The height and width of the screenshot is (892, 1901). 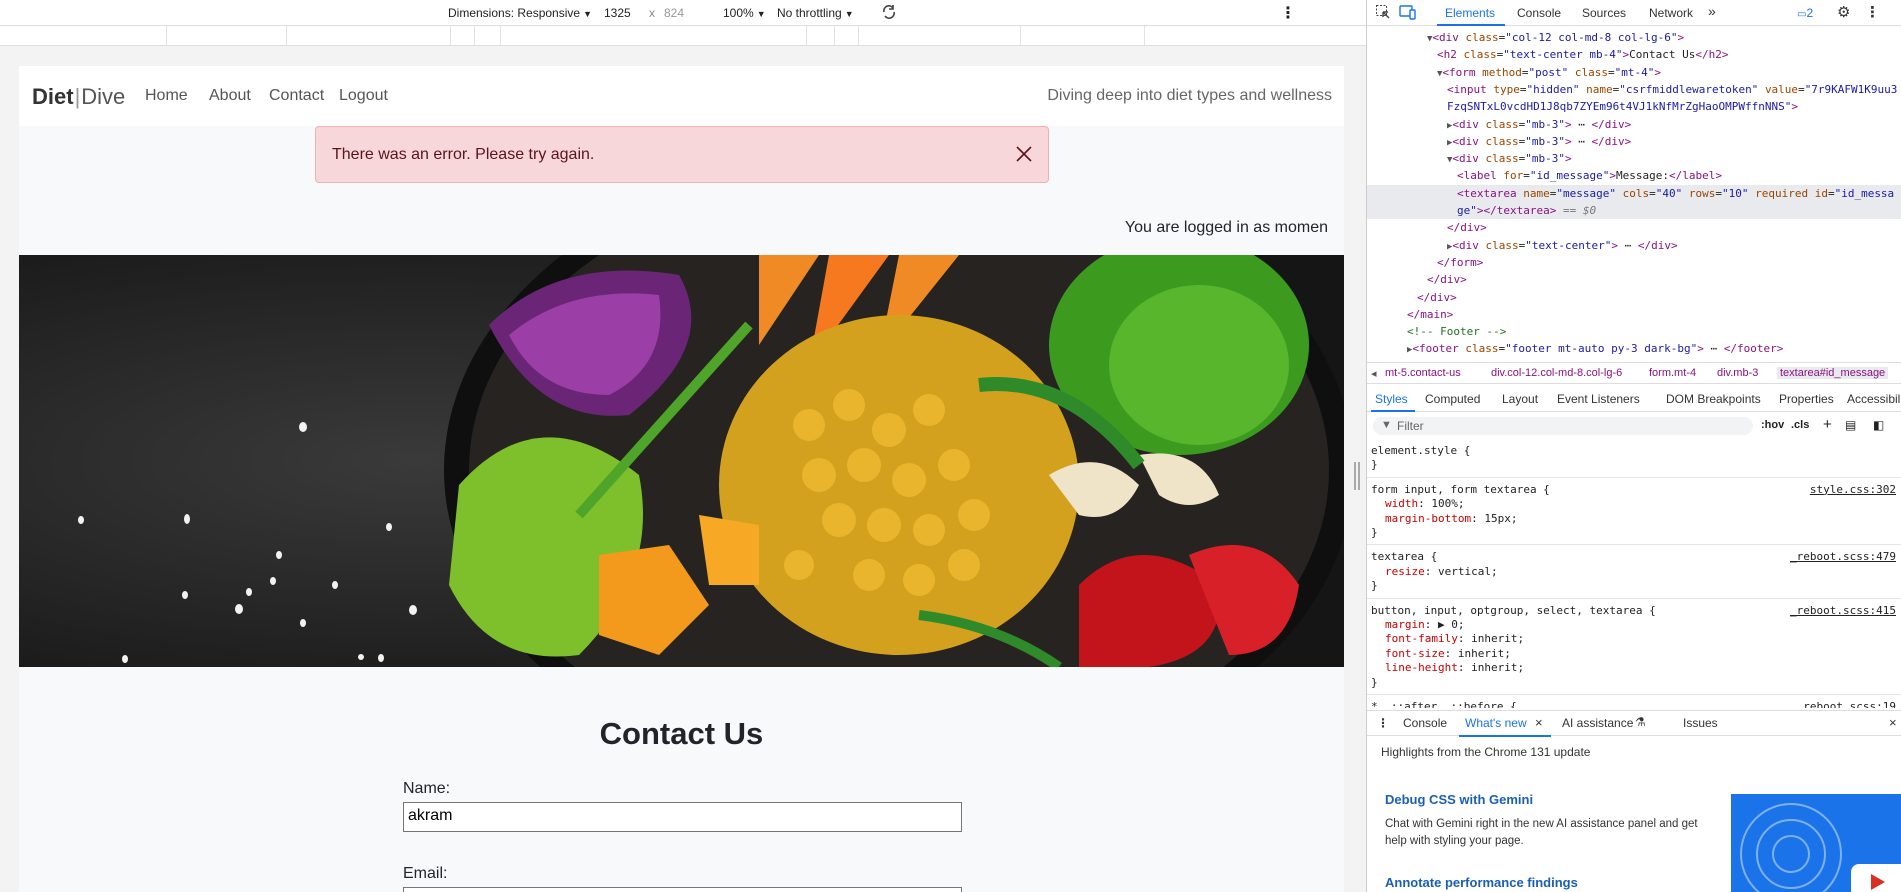 I want to click on panel-resize-handle, so click(x=1357, y=476).